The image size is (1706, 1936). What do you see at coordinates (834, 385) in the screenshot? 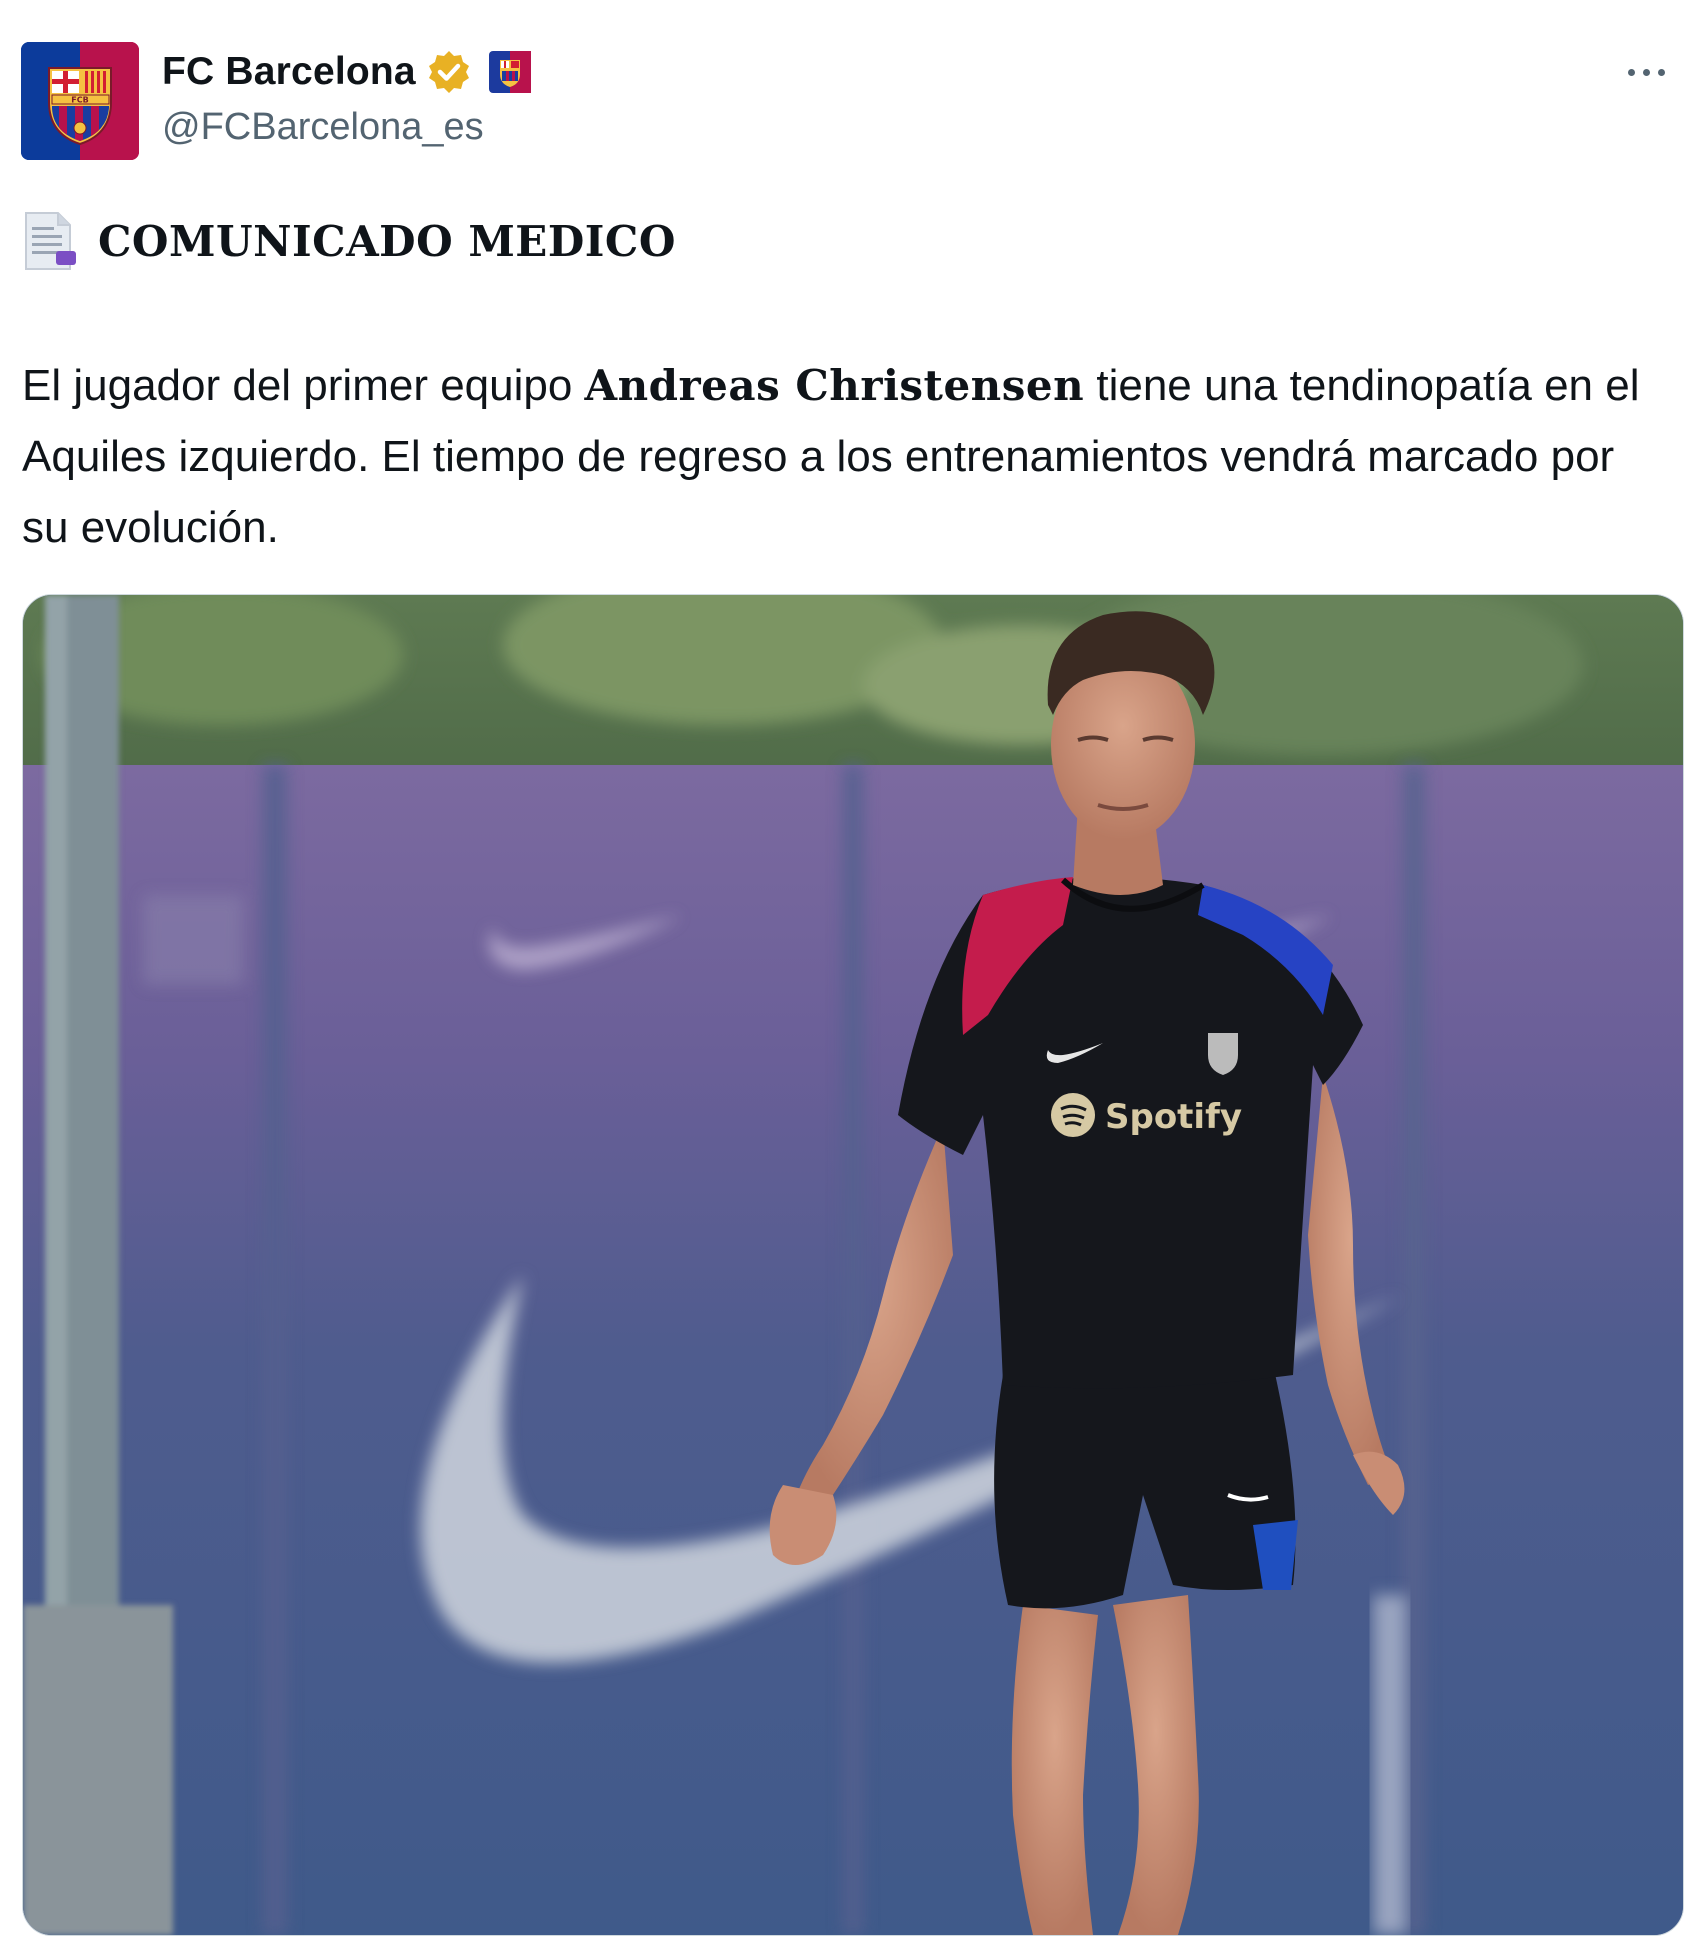
I see `post-body-bold-name: Andreas Christensen` at bounding box center [834, 385].